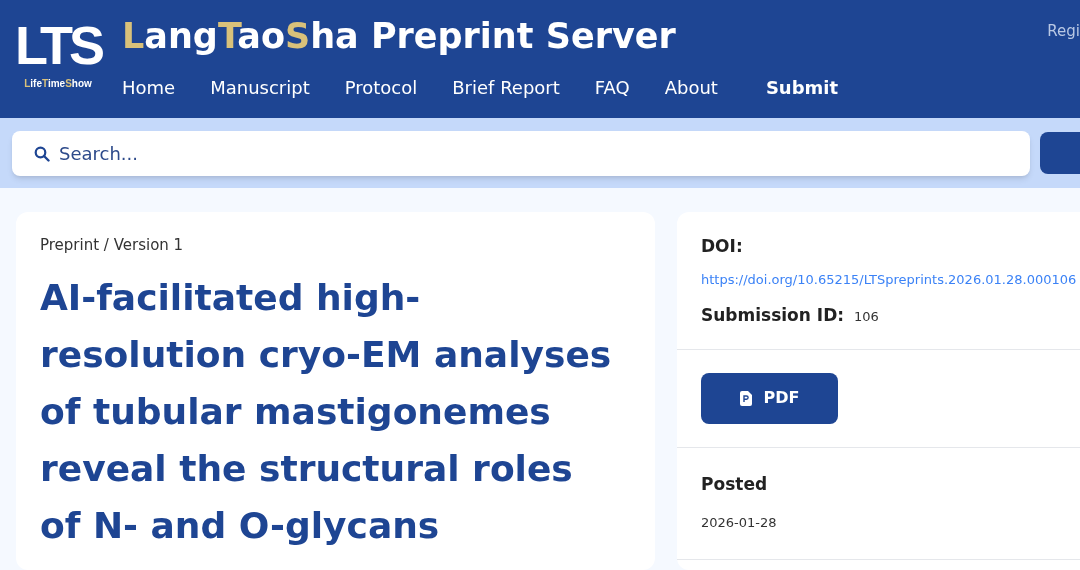 This screenshot has height=570, width=1080. What do you see at coordinates (890, 279) in the screenshot?
I see `doi-link: https://doi.org/10.65215/LTSpreprints.2026.01.28.000106` at bounding box center [890, 279].